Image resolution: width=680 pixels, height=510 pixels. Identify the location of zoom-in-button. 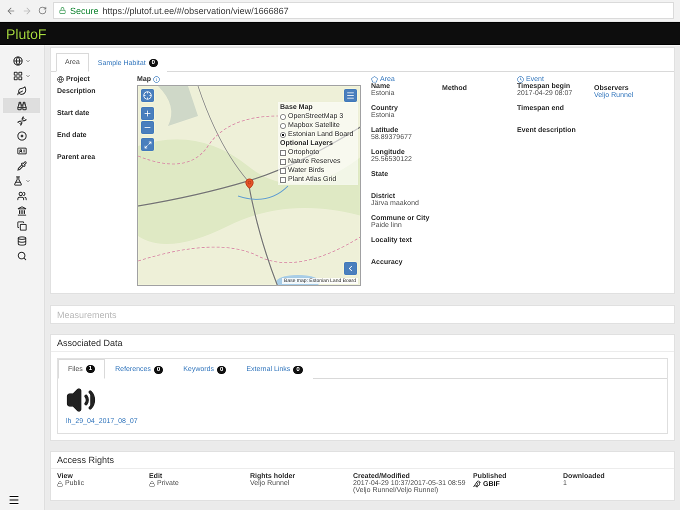
(147, 113).